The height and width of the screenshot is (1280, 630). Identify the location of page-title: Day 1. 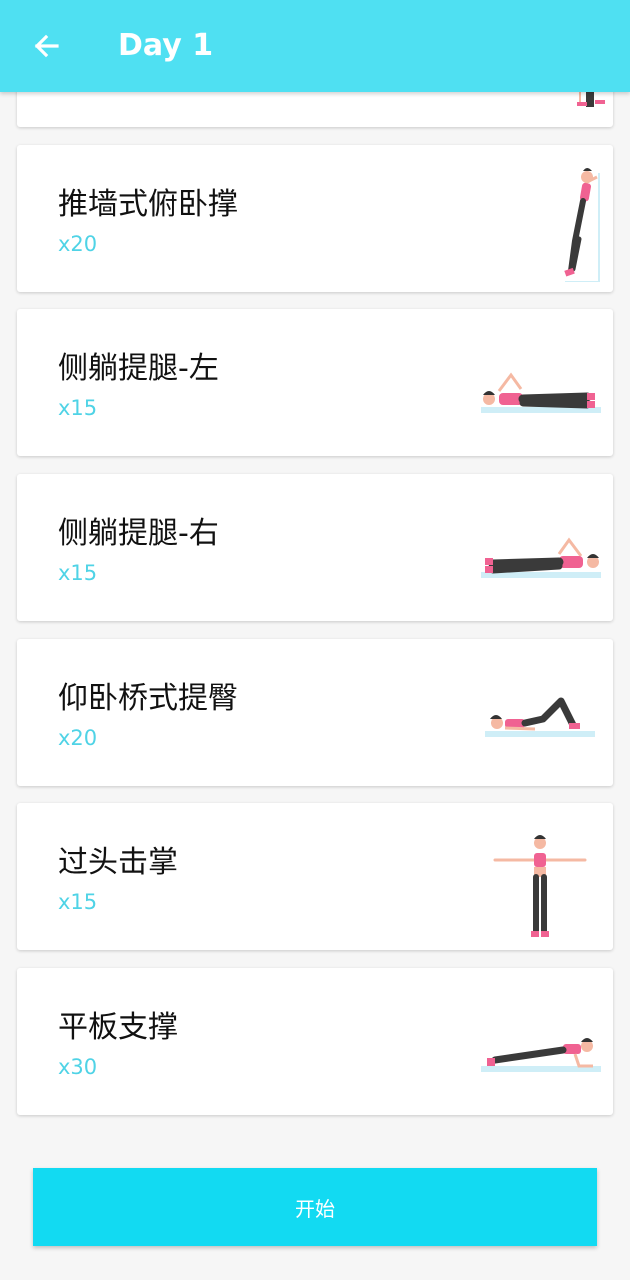
(166, 45).